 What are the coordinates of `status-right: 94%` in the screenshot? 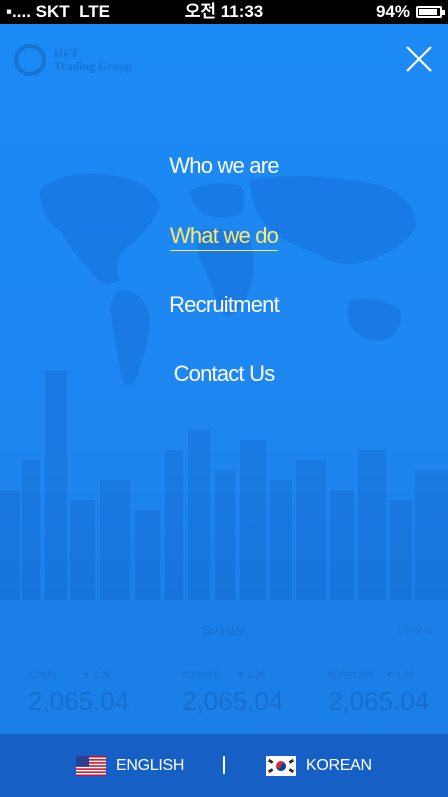 It's located at (410, 12).